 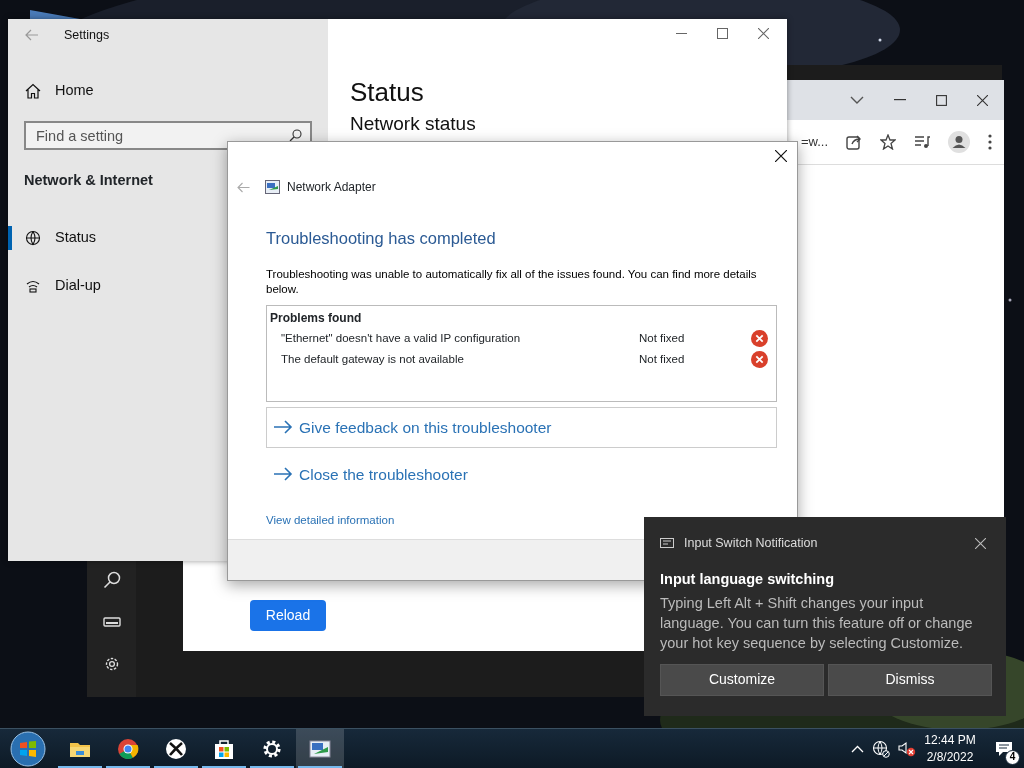 I want to click on section-title: Network & Internet, so click(x=88, y=180).